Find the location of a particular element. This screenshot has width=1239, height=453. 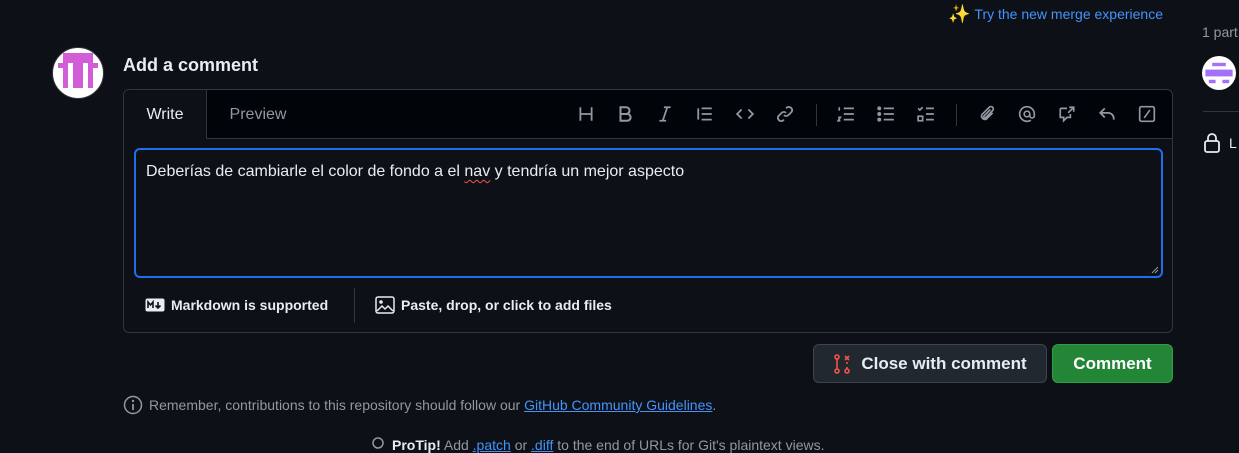

add-files-button: Paste, drop, or click to add files is located at coordinates (493, 305).